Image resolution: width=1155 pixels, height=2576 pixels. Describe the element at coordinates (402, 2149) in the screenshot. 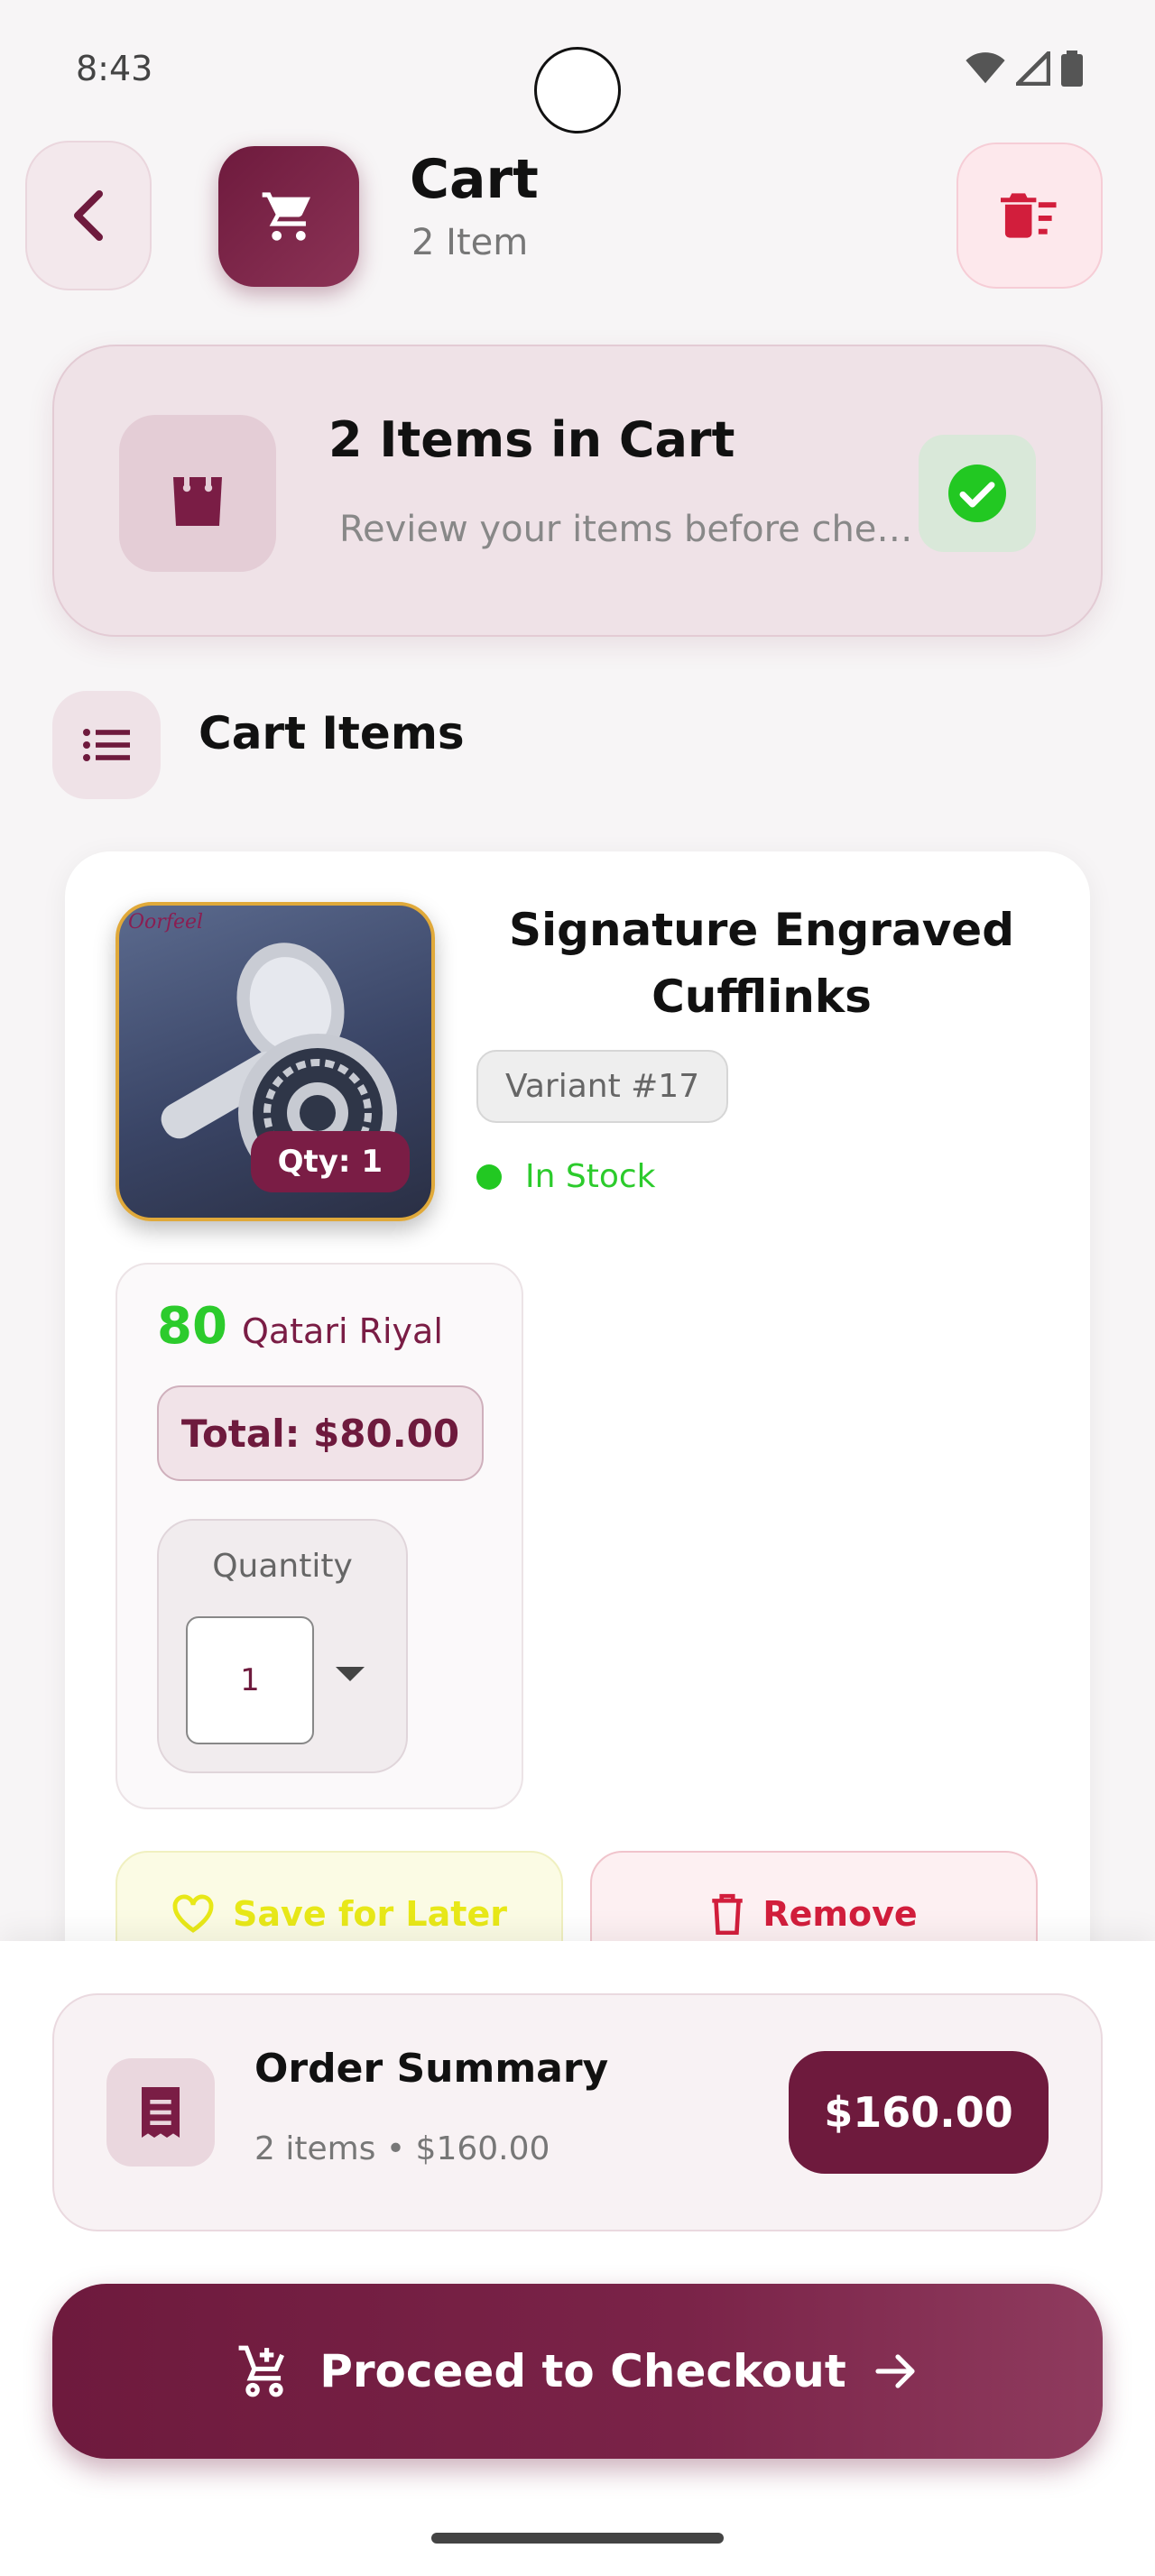

I see `order-summary-subtitle: 2 items • $160.00` at that location.